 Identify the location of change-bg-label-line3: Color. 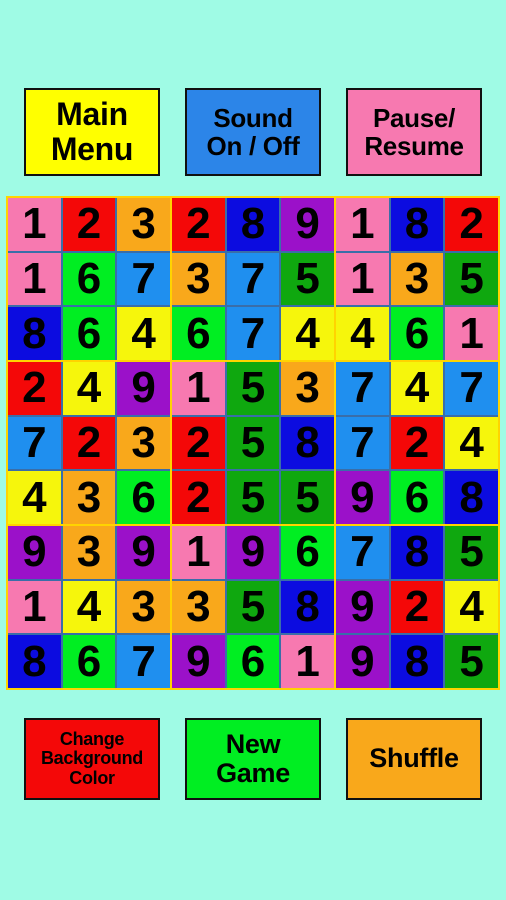
(92, 777).